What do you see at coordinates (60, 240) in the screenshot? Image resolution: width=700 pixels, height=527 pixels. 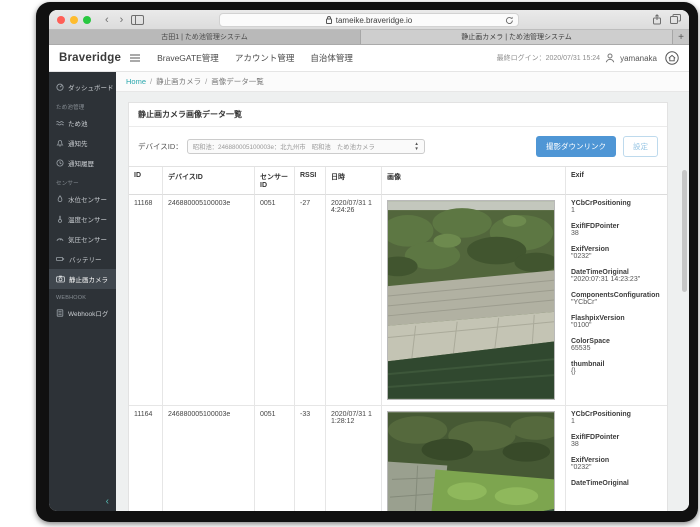 I see `gauge-icon` at bounding box center [60, 240].